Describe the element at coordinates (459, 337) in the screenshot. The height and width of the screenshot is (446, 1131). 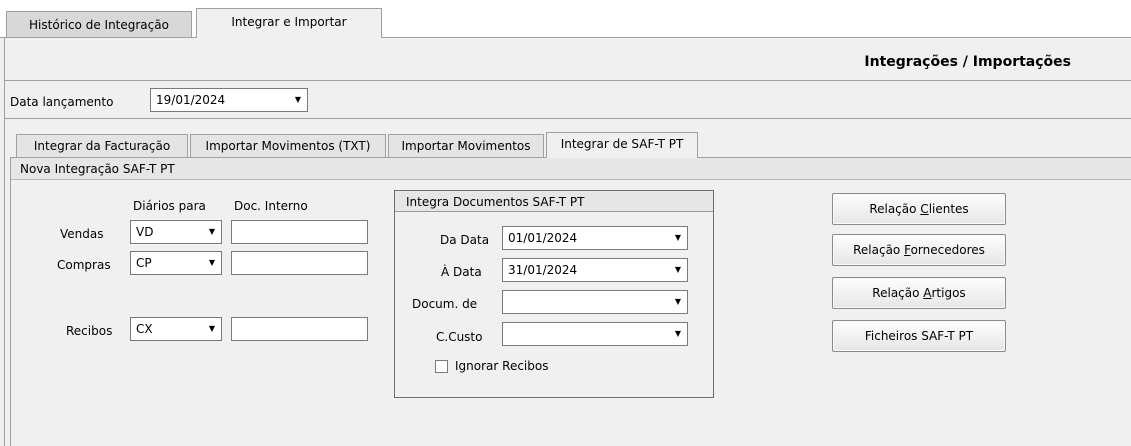
I see `c-custo-label: C.Custo` at that location.